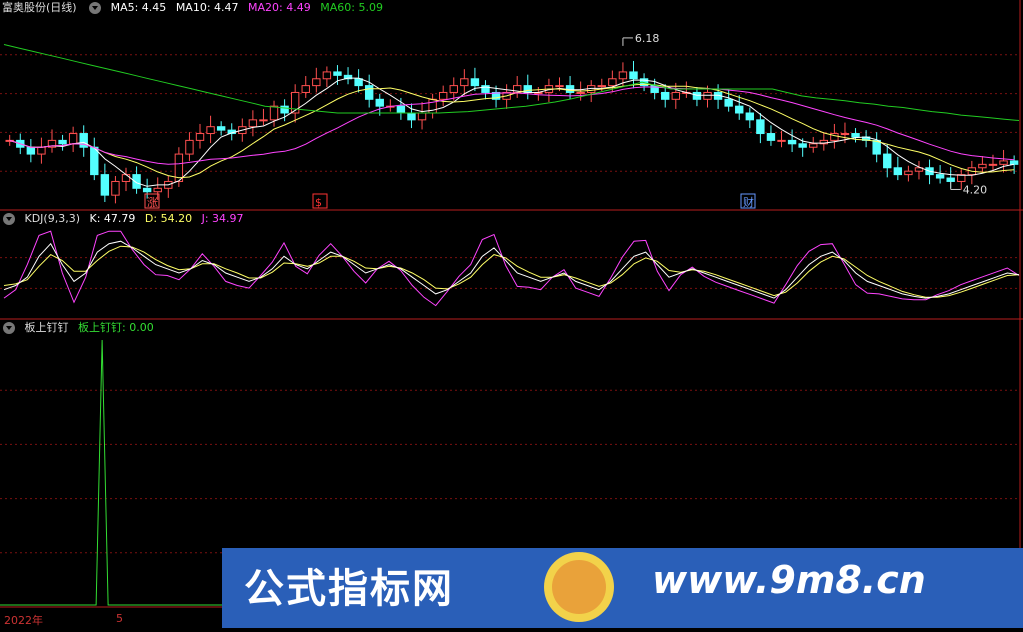 This screenshot has height=632, width=1023. Describe the element at coordinates (222, 218) in the screenshot. I see `kdj-j-label: J: 34.97` at that location.